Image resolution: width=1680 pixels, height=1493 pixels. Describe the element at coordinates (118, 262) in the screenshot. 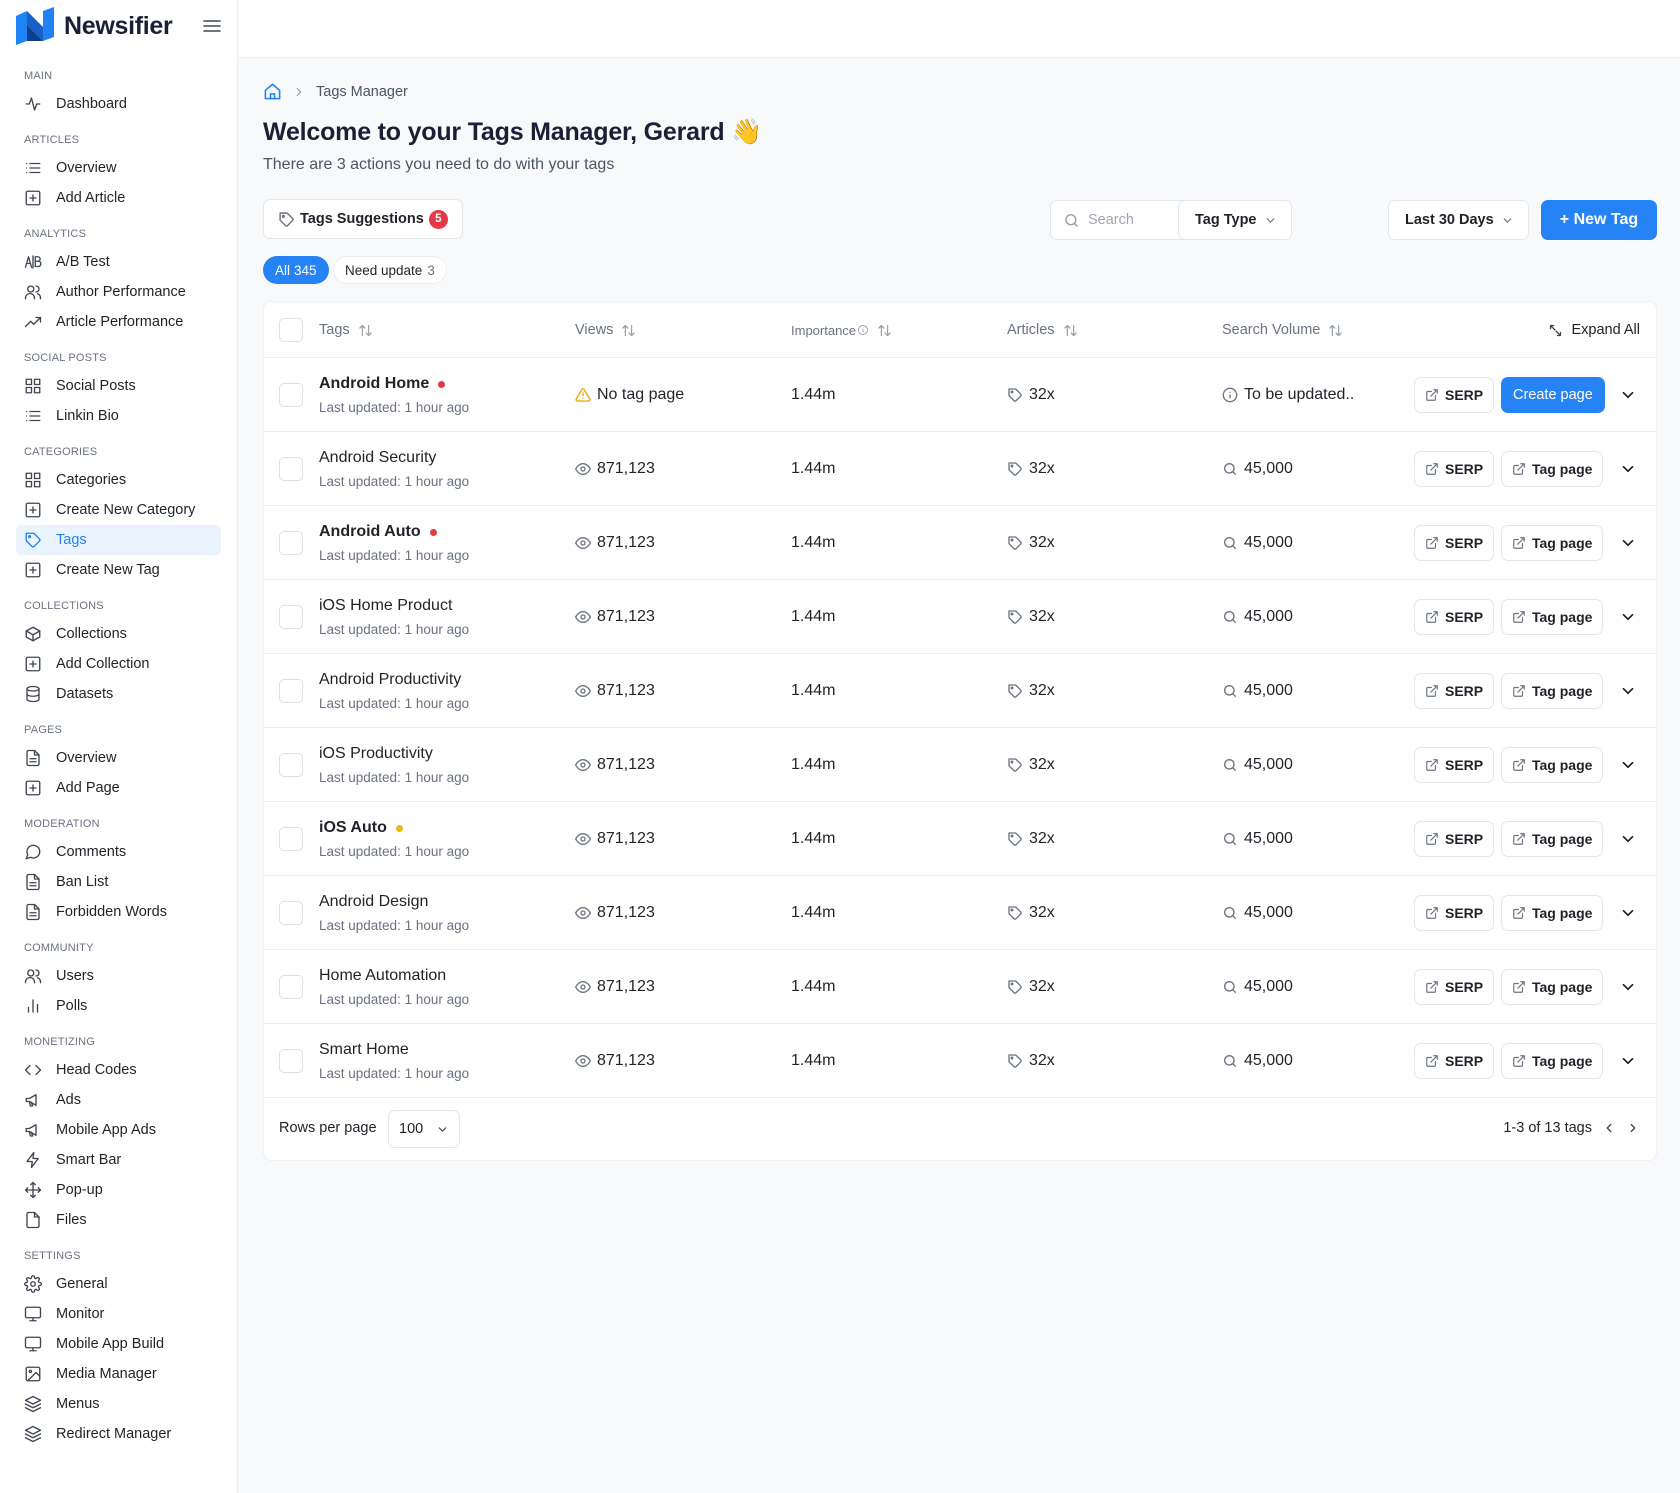

I see `sidebar-item-a-b-test: A/B Test` at that location.